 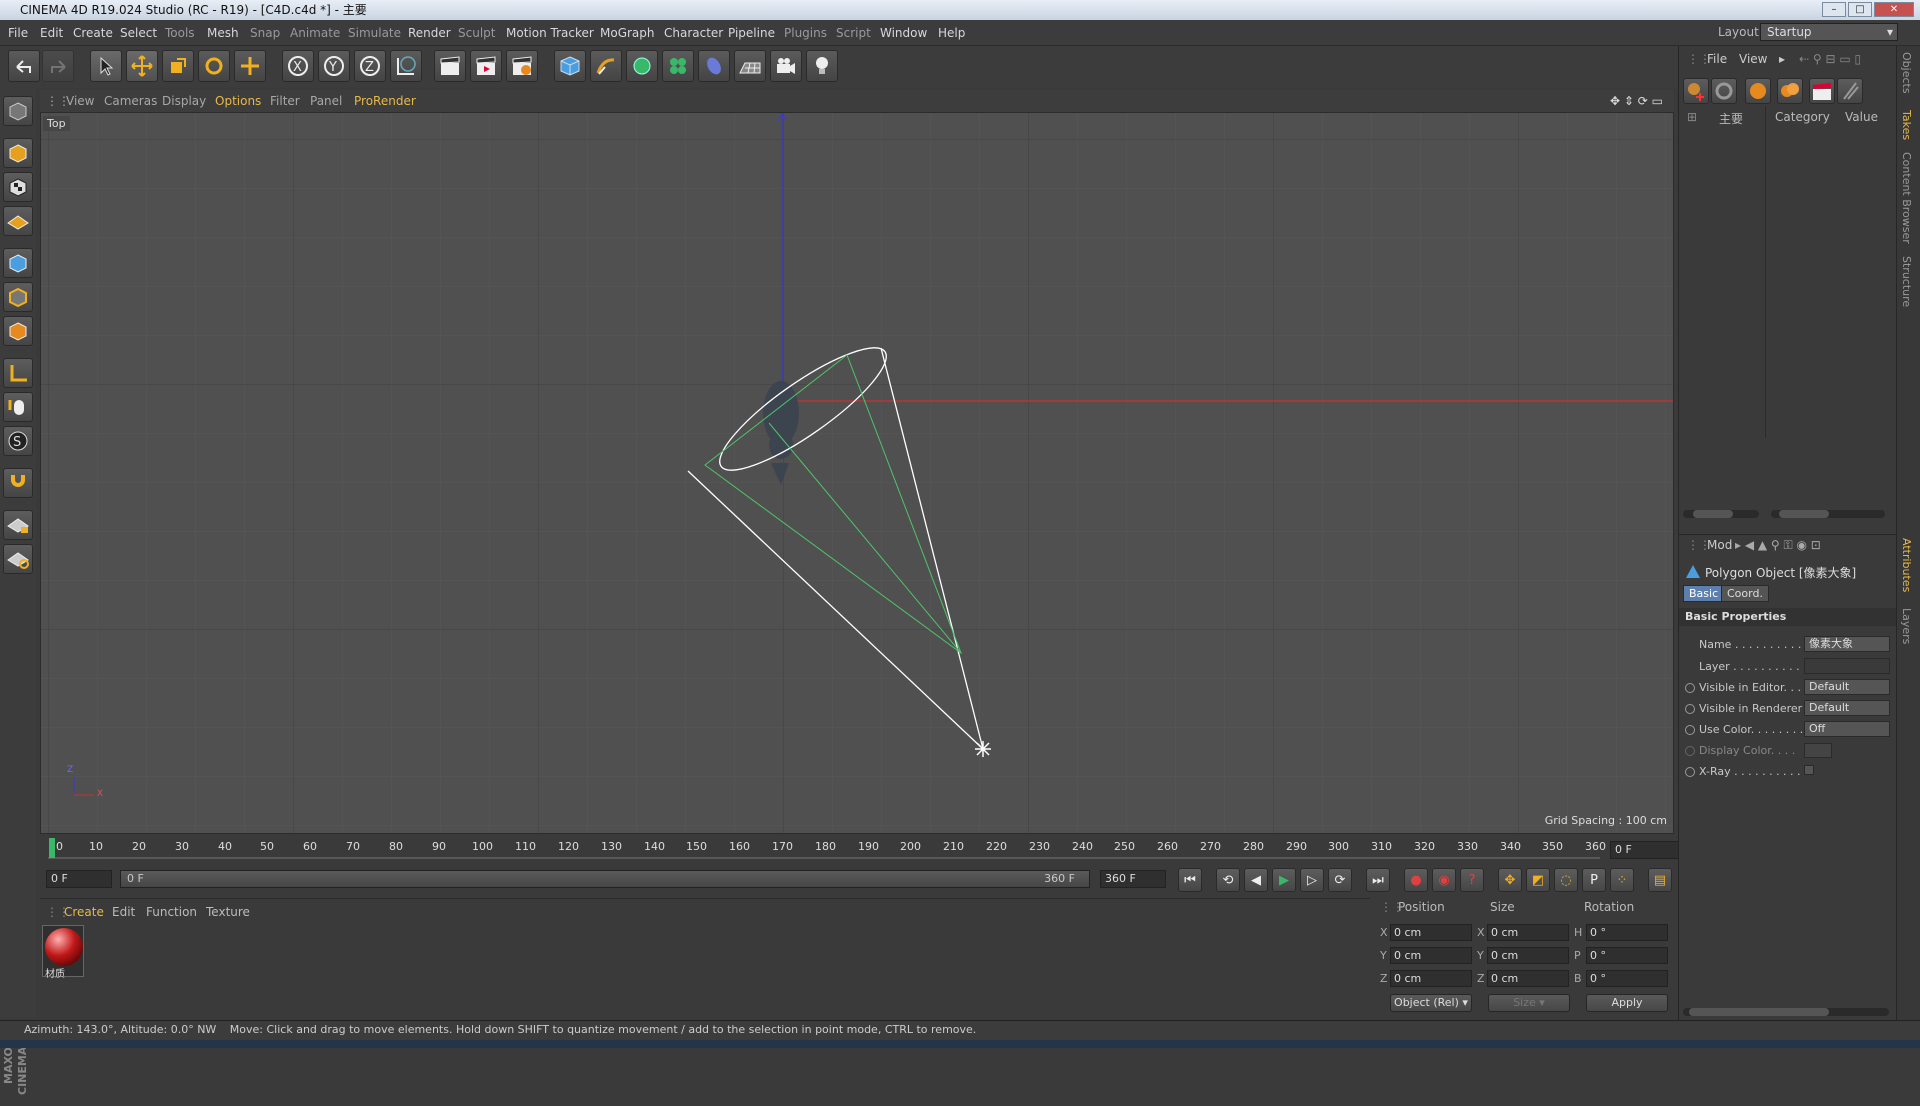 I want to click on viewport-menu-display: Display, so click(x=184, y=101).